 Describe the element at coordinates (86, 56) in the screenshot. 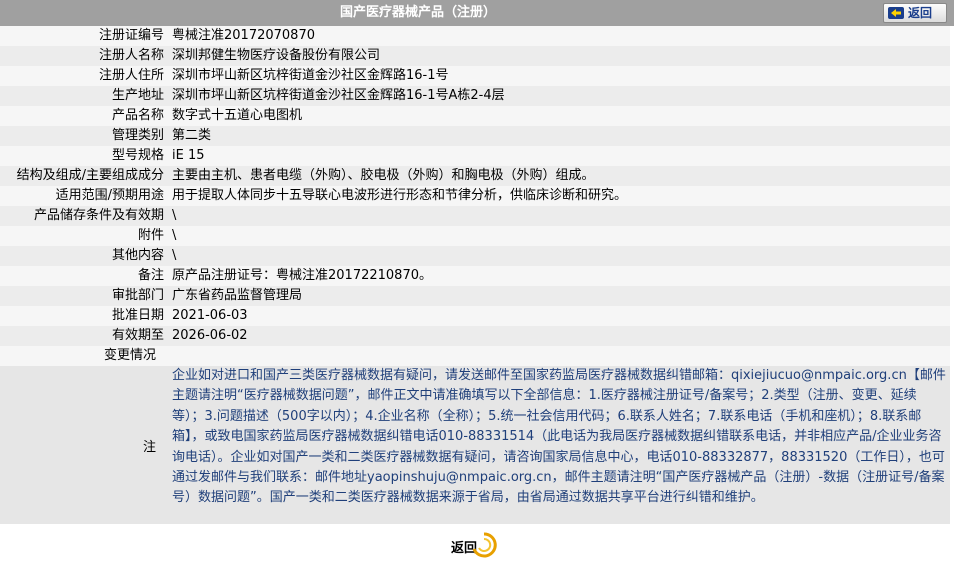

I see `row-label: 注册人名称` at that location.